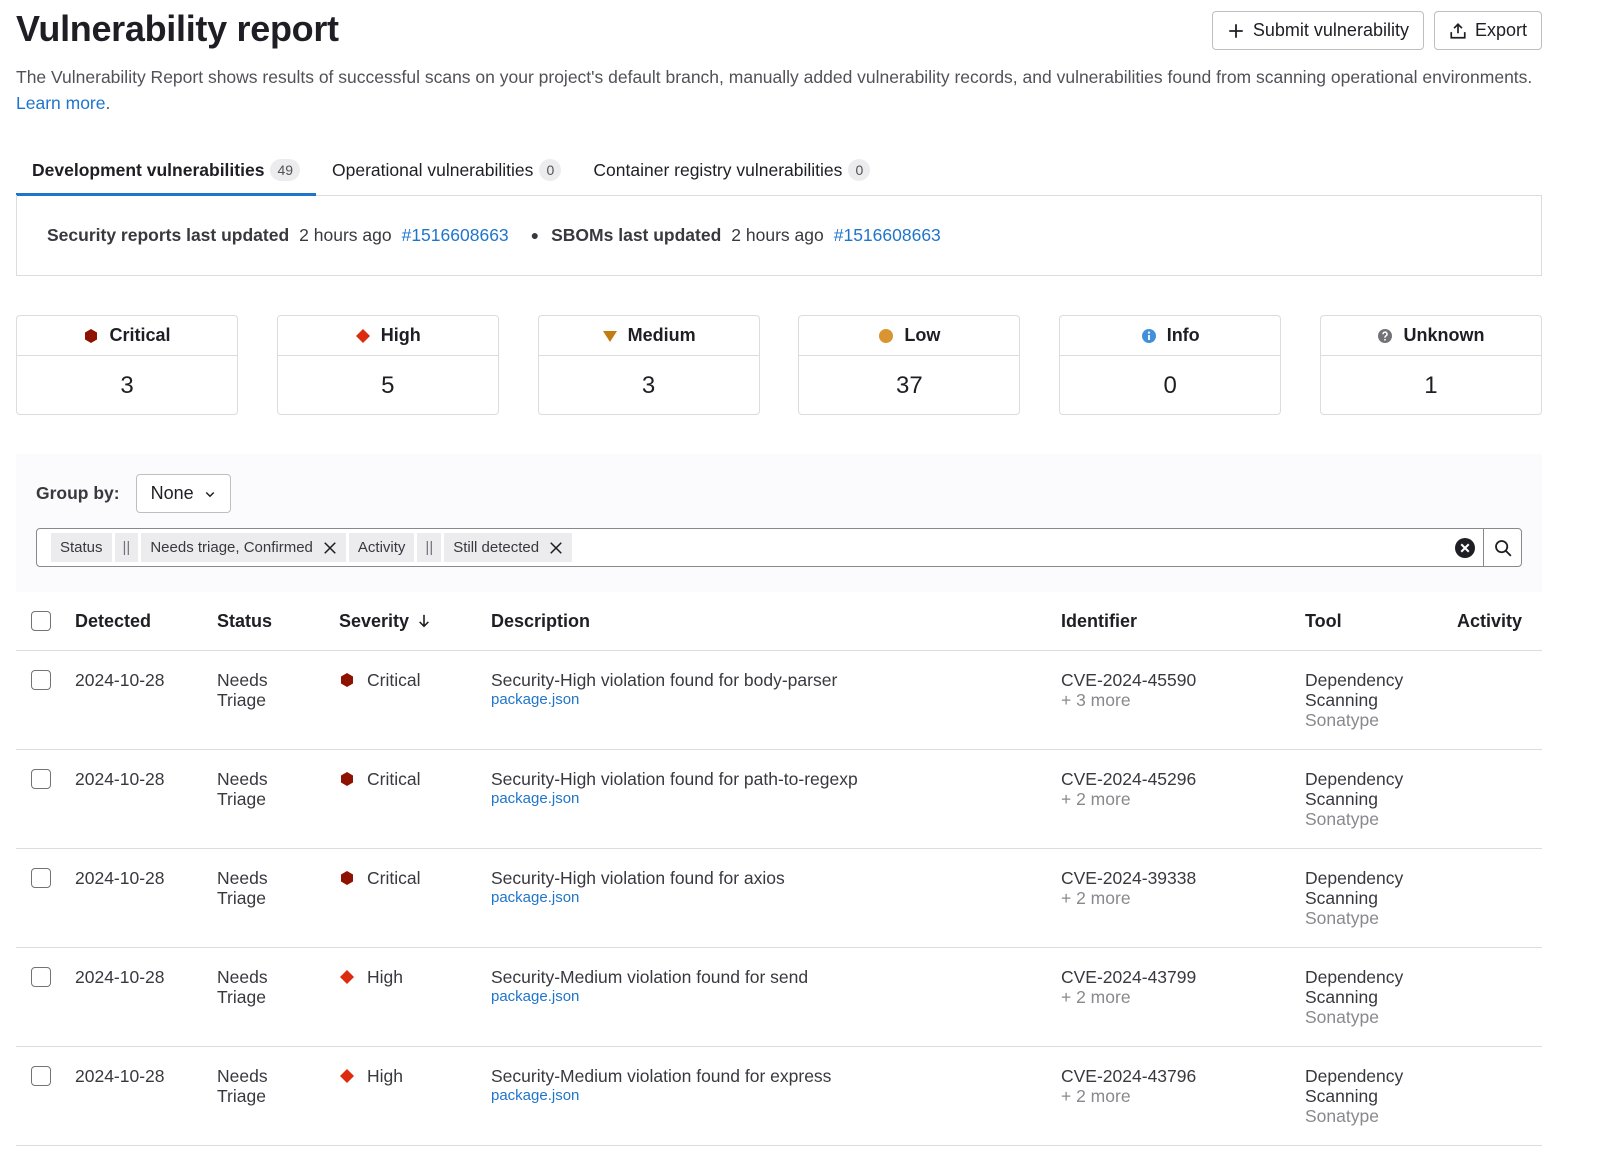 The height and width of the screenshot is (1157, 1604). Describe the element at coordinates (278, 621) in the screenshot. I see `header-status: Status` at that location.